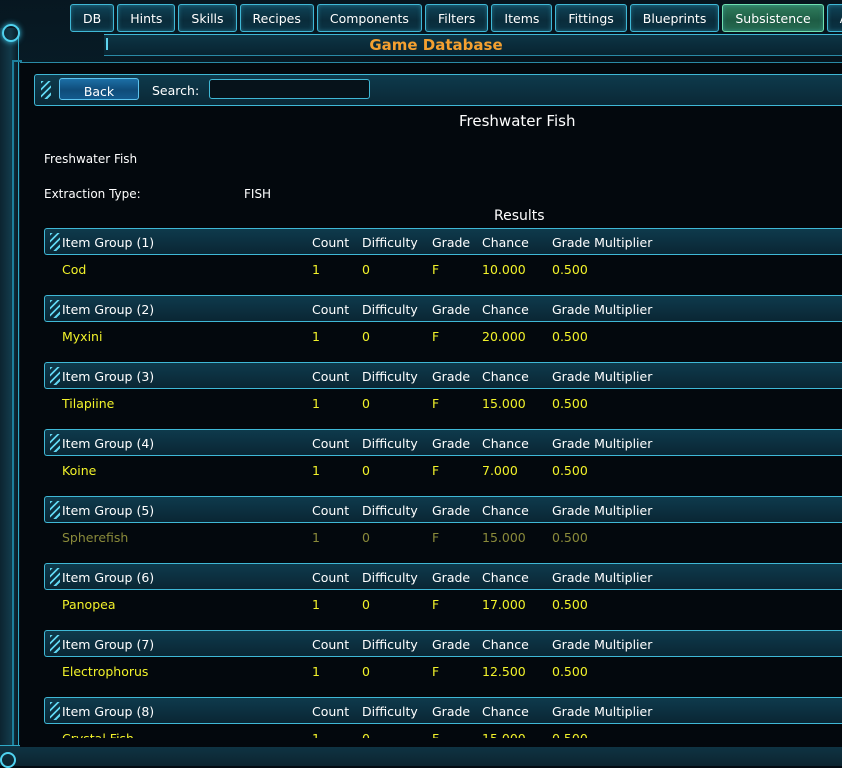 This screenshot has height=768, width=842. Describe the element at coordinates (276, 18) in the screenshot. I see `tab-recipes: Recipes` at that location.